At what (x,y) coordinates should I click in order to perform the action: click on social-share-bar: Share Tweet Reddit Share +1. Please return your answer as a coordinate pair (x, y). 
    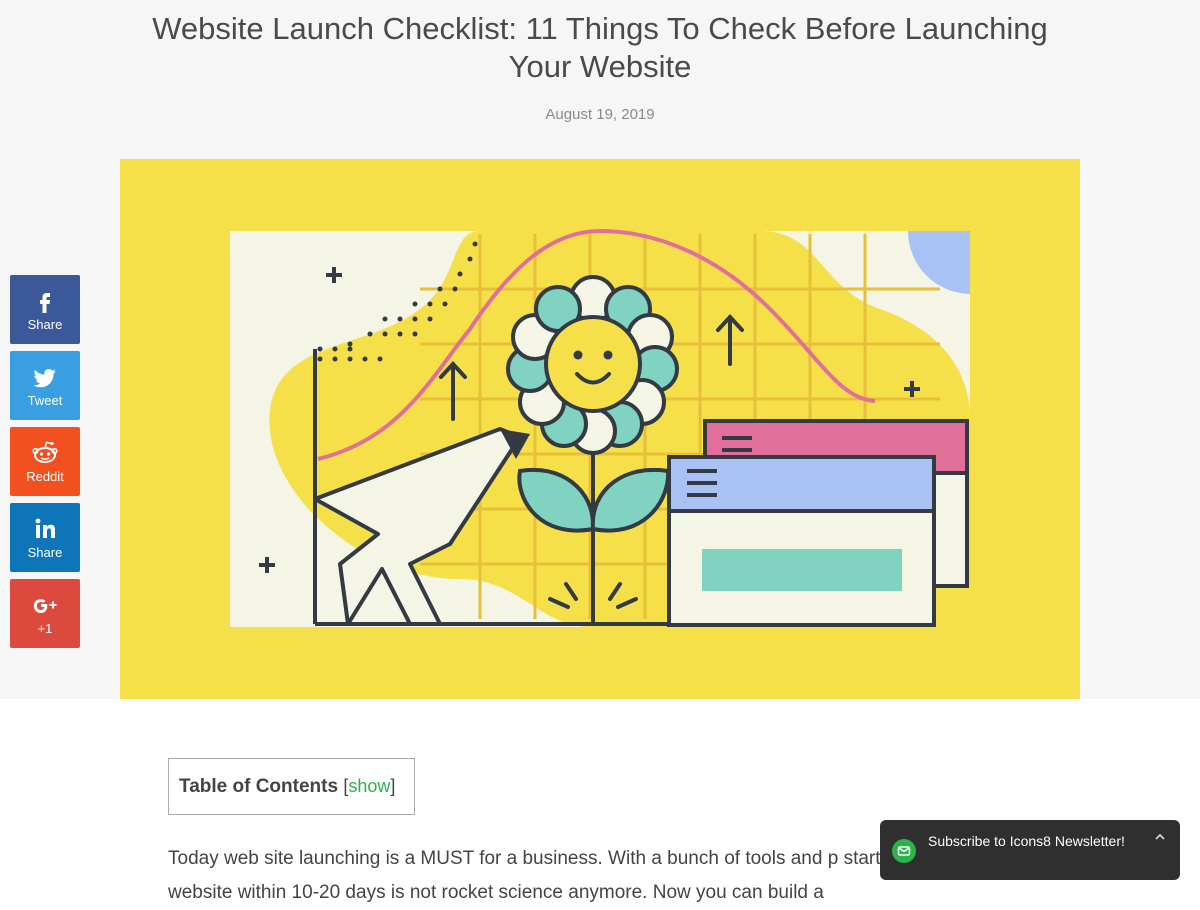
    Looking at the image, I should click on (45, 465).